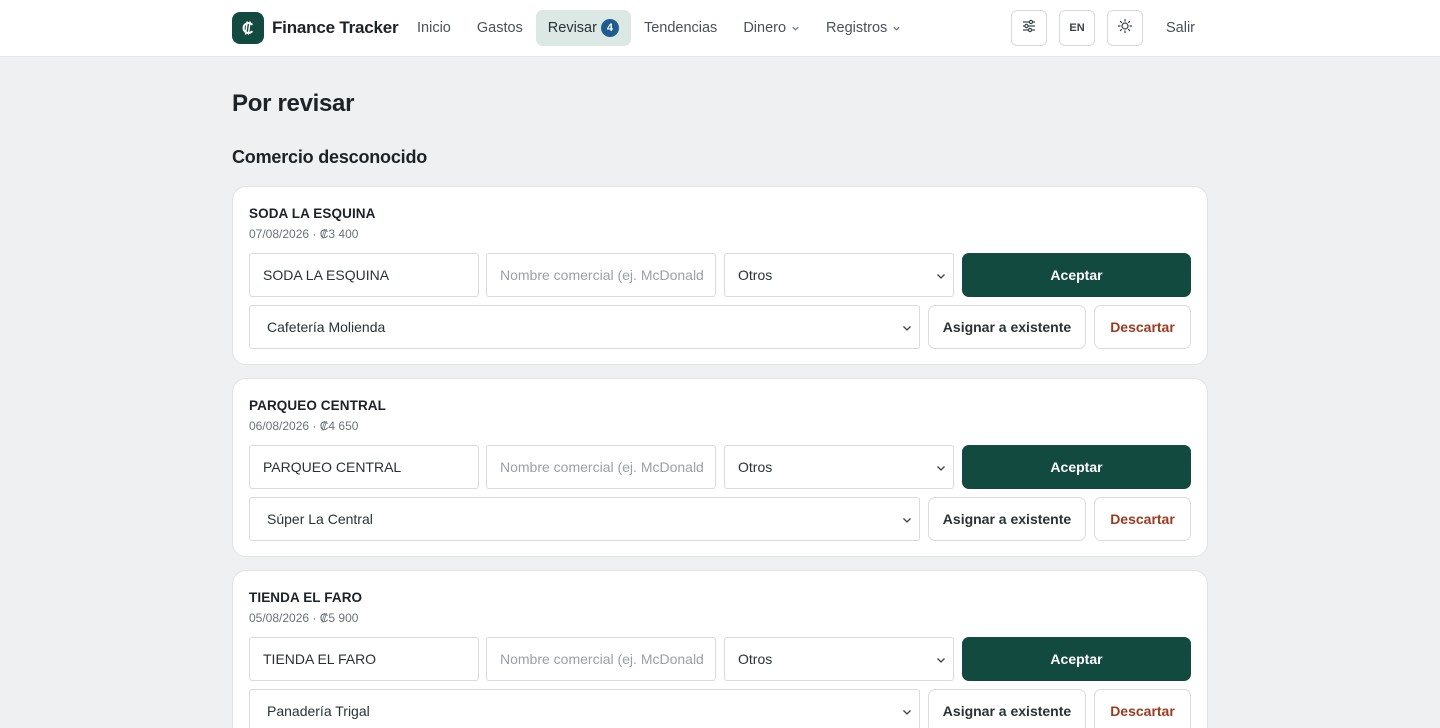 Image resolution: width=1440 pixels, height=728 pixels. I want to click on existing-merchant-select: Cafetería Molienda, so click(584, 327).